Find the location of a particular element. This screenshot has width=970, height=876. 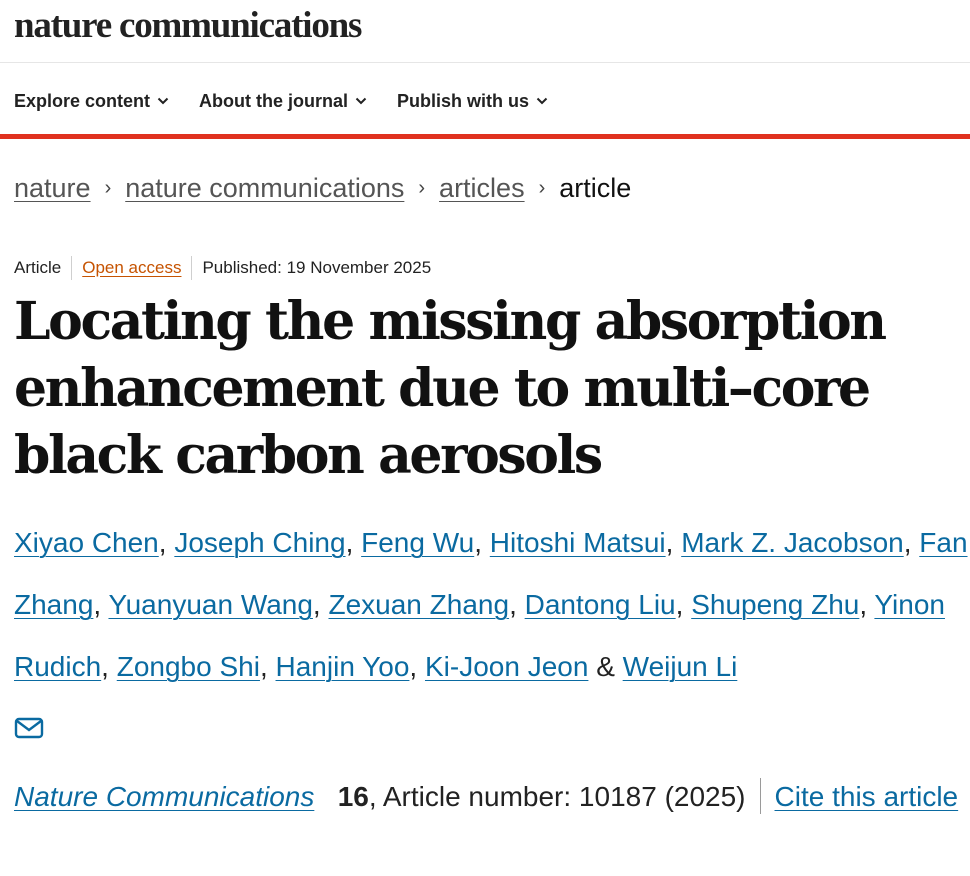

breadcrumb-link-nature: nature is located at coordinates (52, 188).